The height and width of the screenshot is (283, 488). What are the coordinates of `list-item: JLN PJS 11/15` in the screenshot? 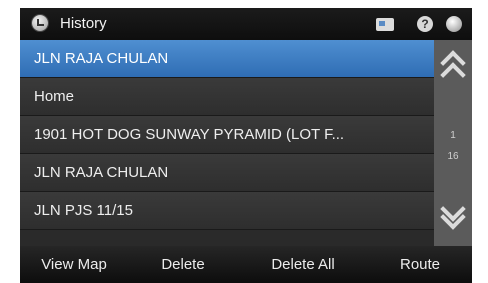 It's located at (227, 211).